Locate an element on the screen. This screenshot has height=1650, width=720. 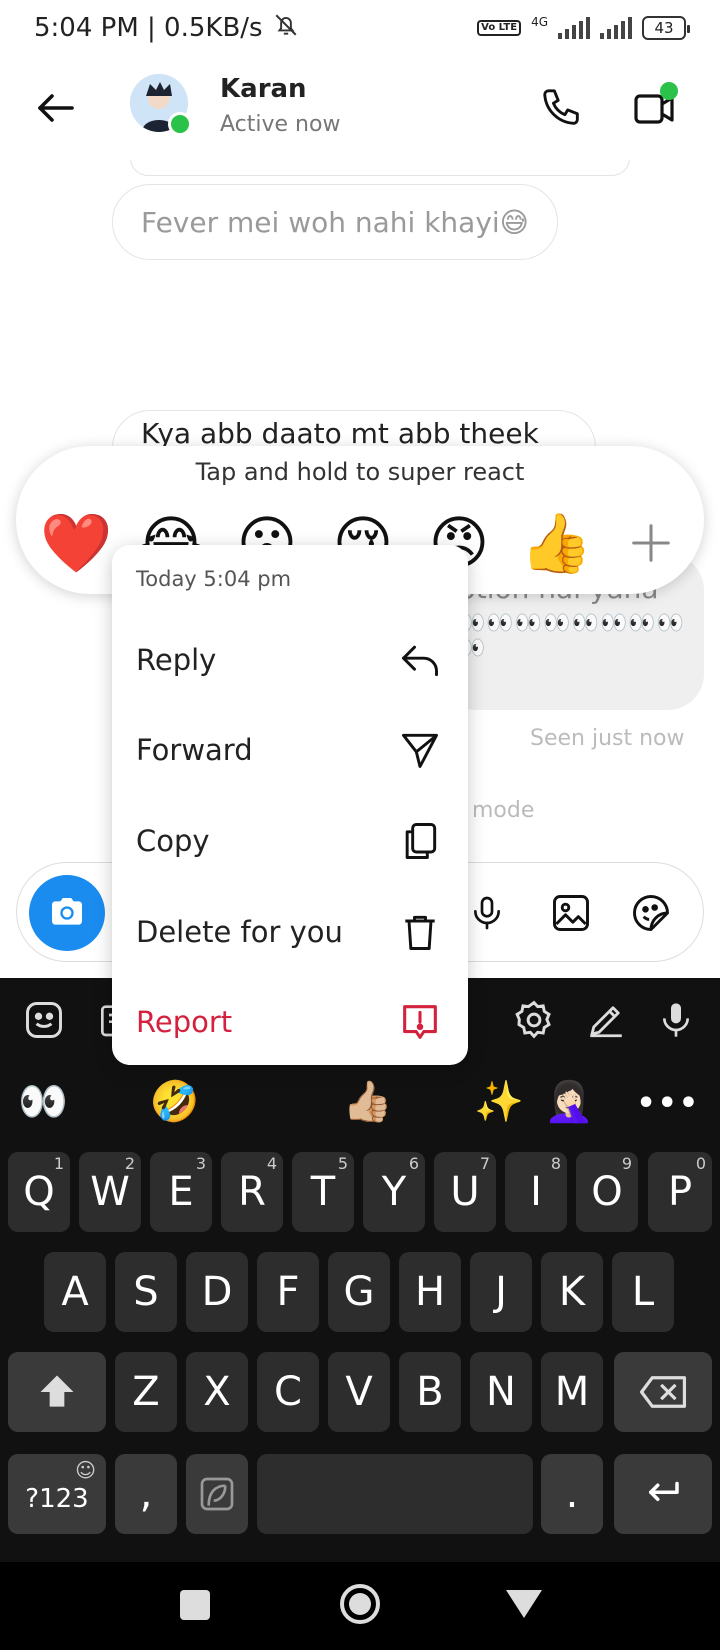
message-timestamp: Today 5:04 pm is located at coordinates (214, 579).